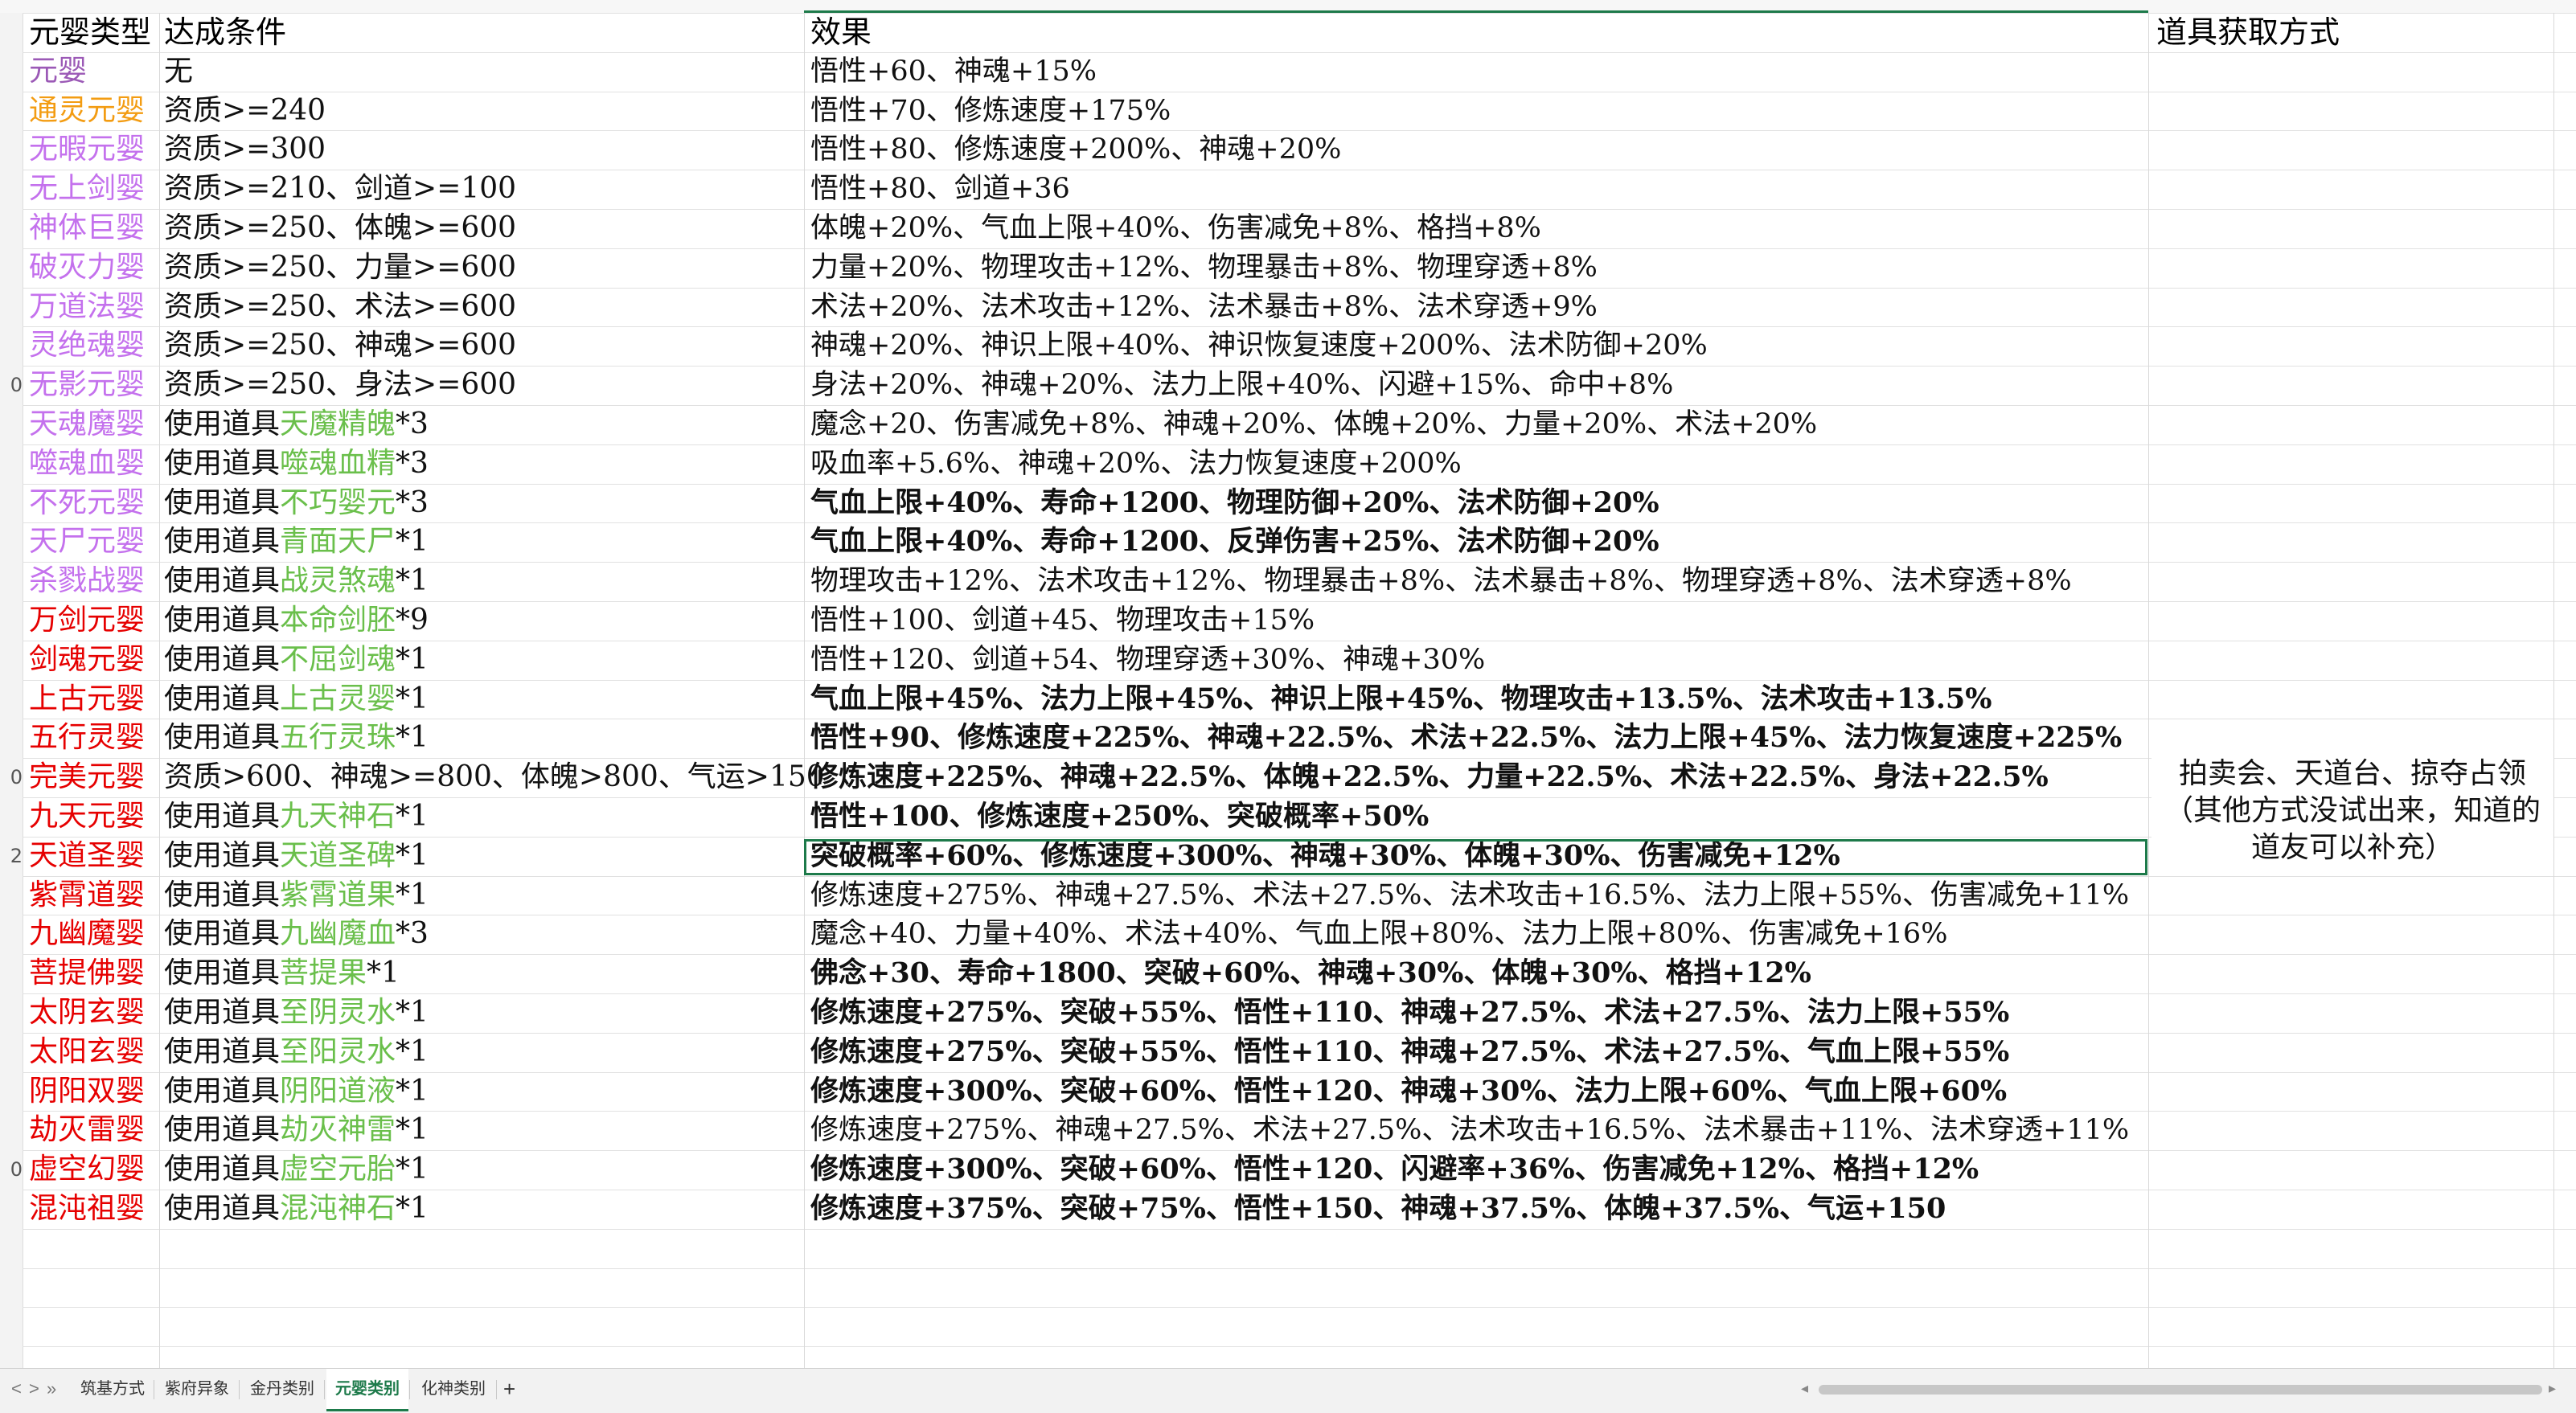  Describe the element at coordinates (340, 345) in the screenshot. I see `condition-cell: 资质>=250、神魂>=600` at that location.